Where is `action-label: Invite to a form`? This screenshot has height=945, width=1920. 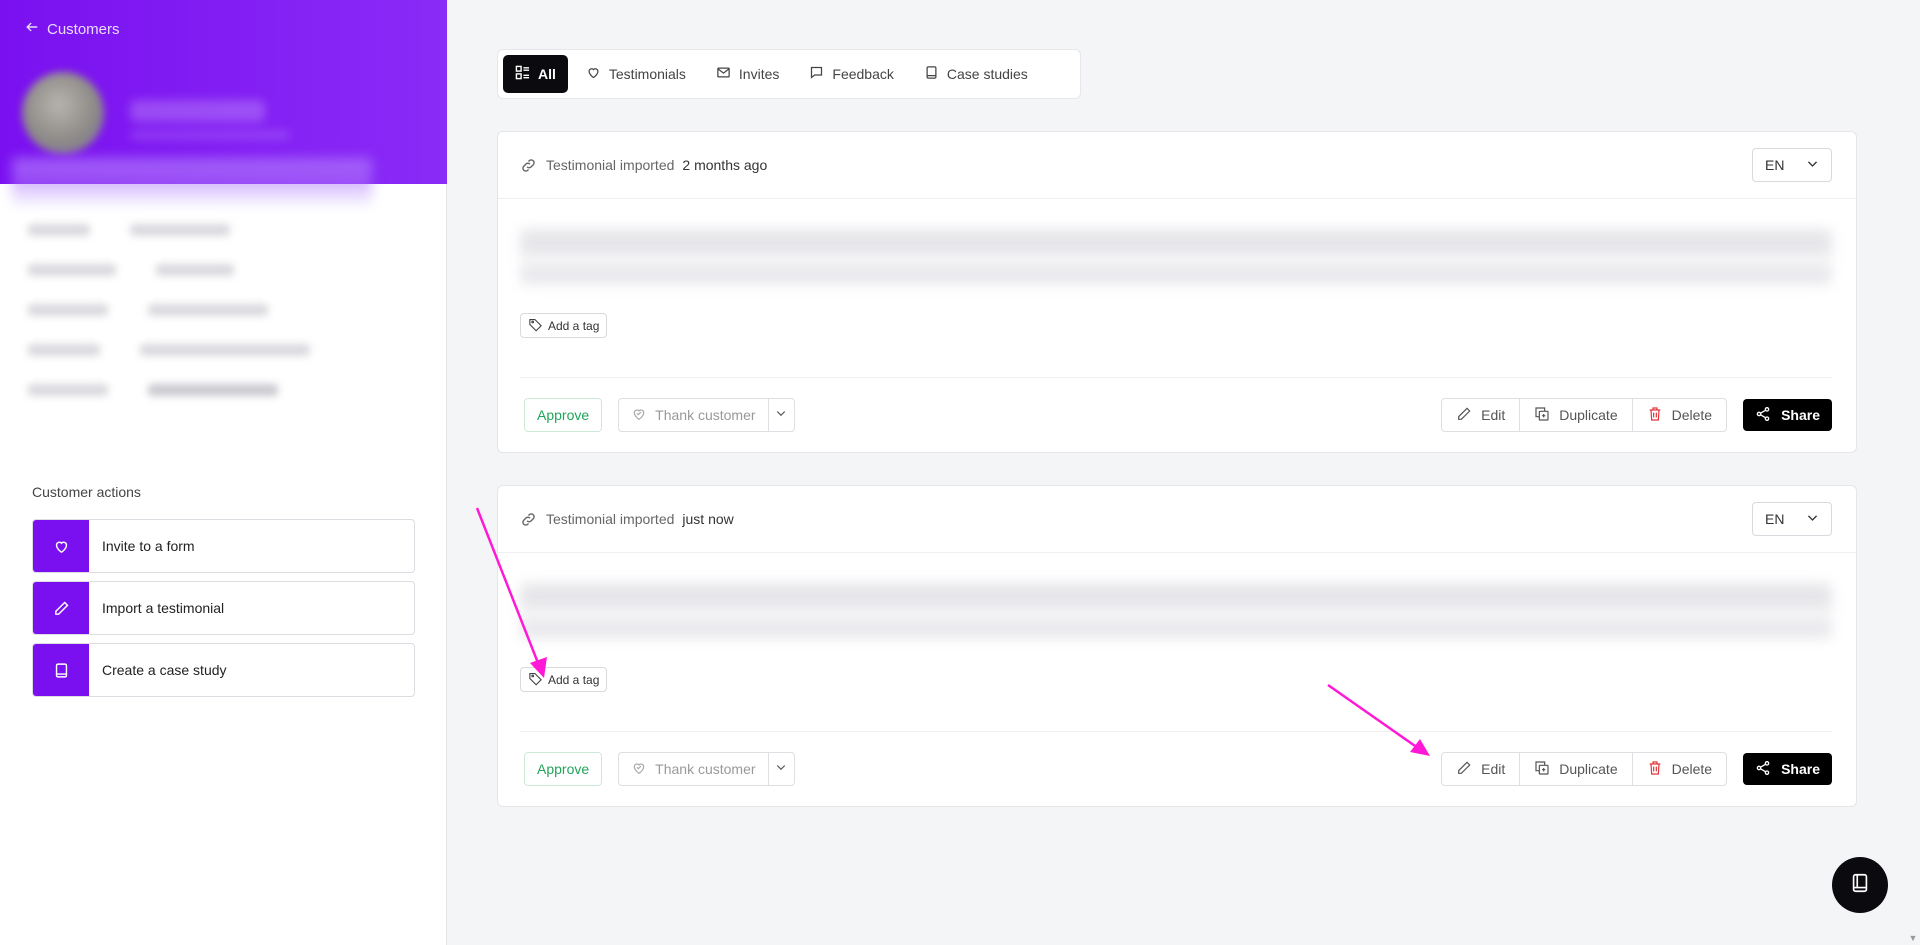 action-label: Invite to a form is located at coordinates (148, 546).